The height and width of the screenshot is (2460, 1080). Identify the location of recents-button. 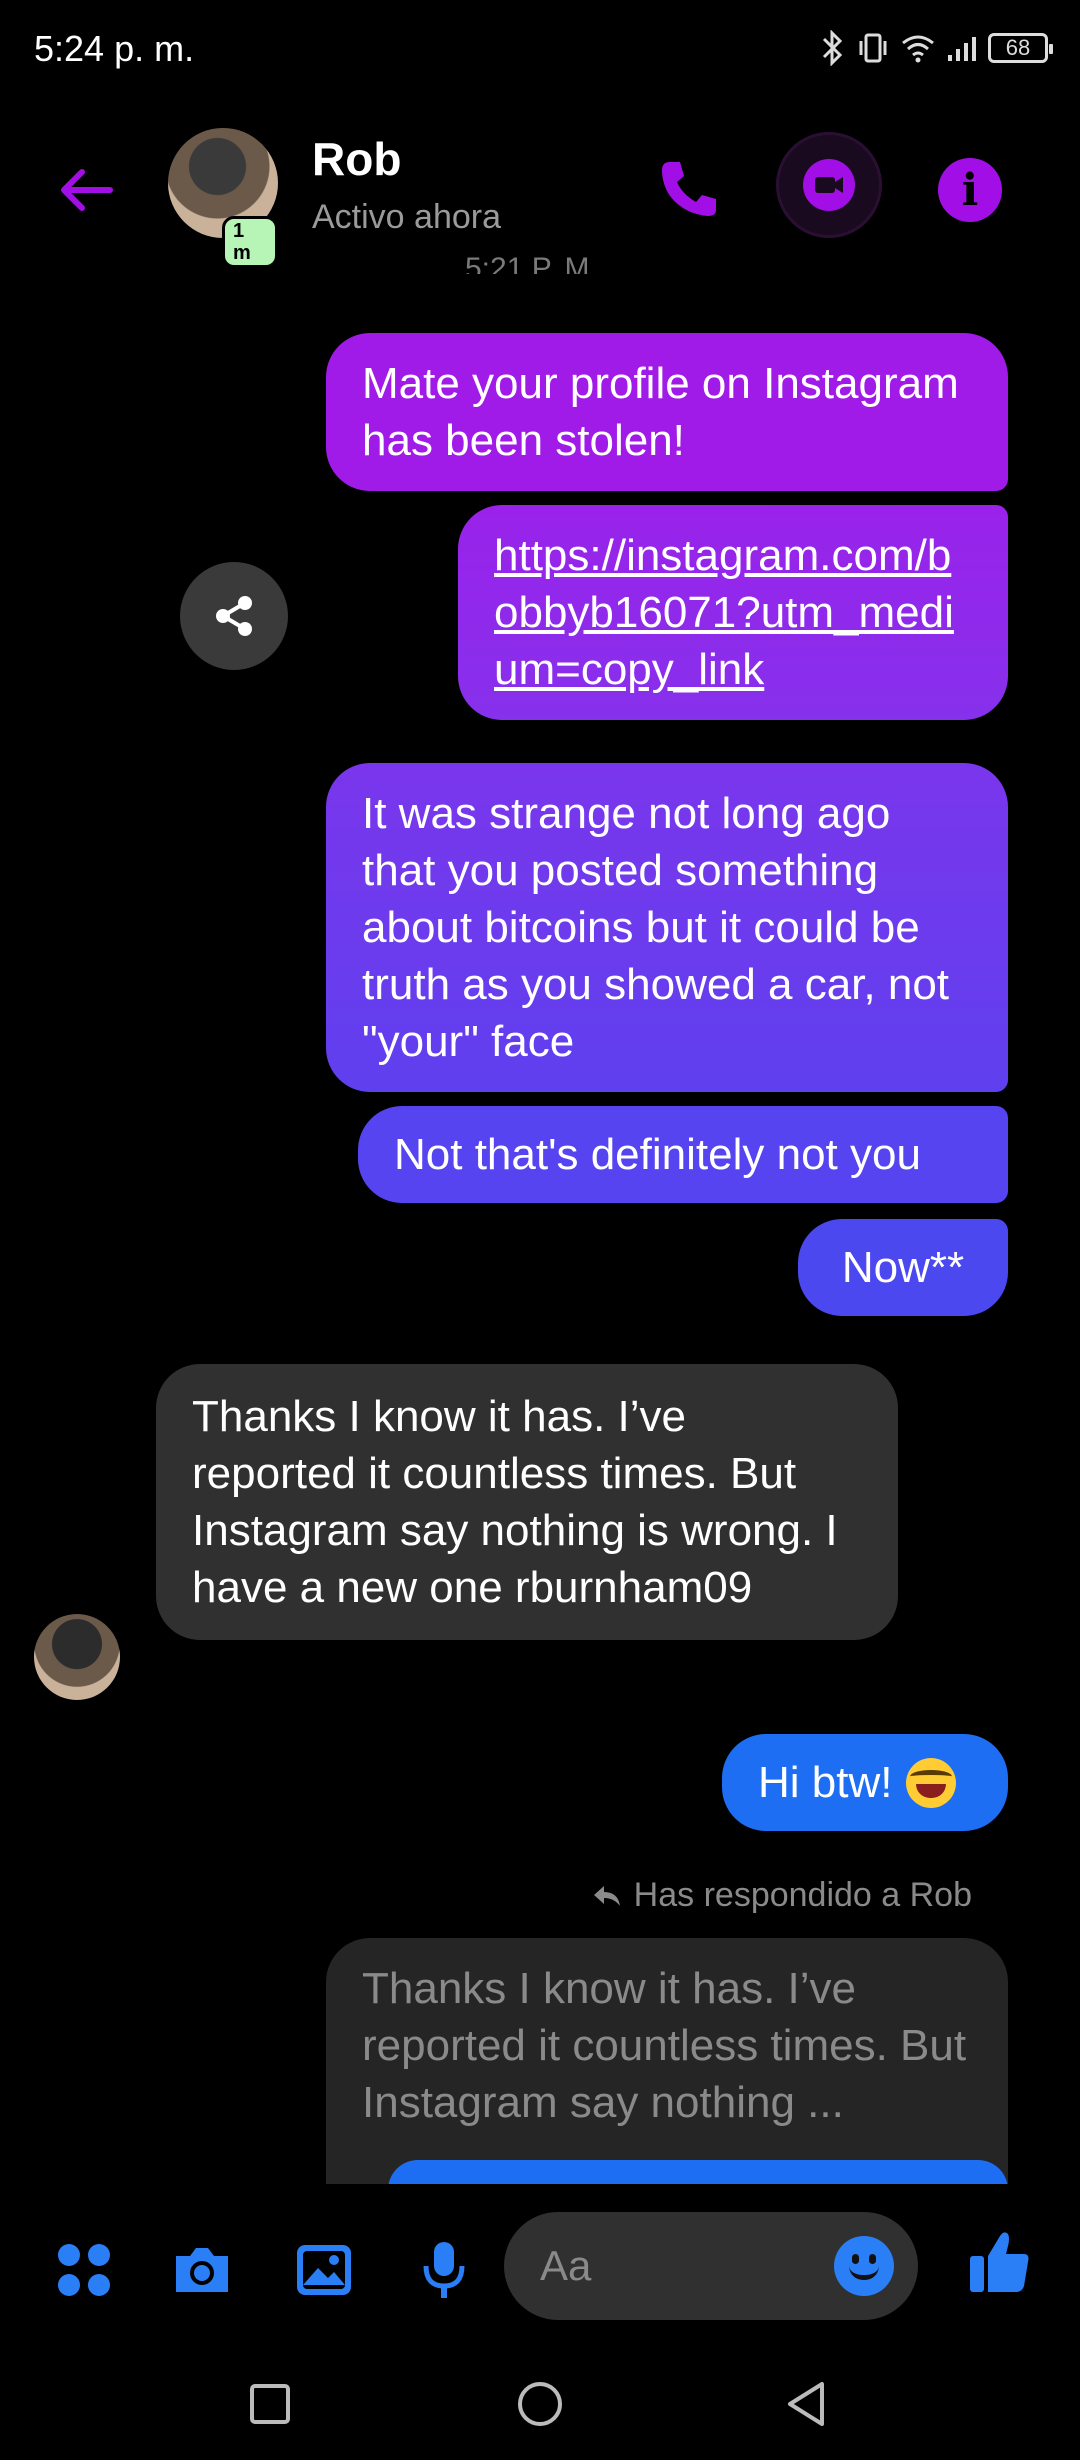
(270, 2404).